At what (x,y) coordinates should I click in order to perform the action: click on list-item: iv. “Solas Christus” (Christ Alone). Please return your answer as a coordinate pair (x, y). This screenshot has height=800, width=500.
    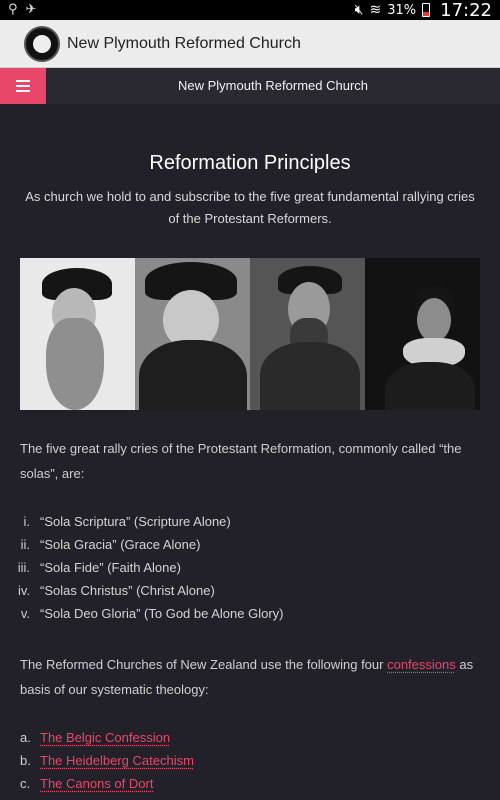
    Looking at the image, I should click on (116, 590).